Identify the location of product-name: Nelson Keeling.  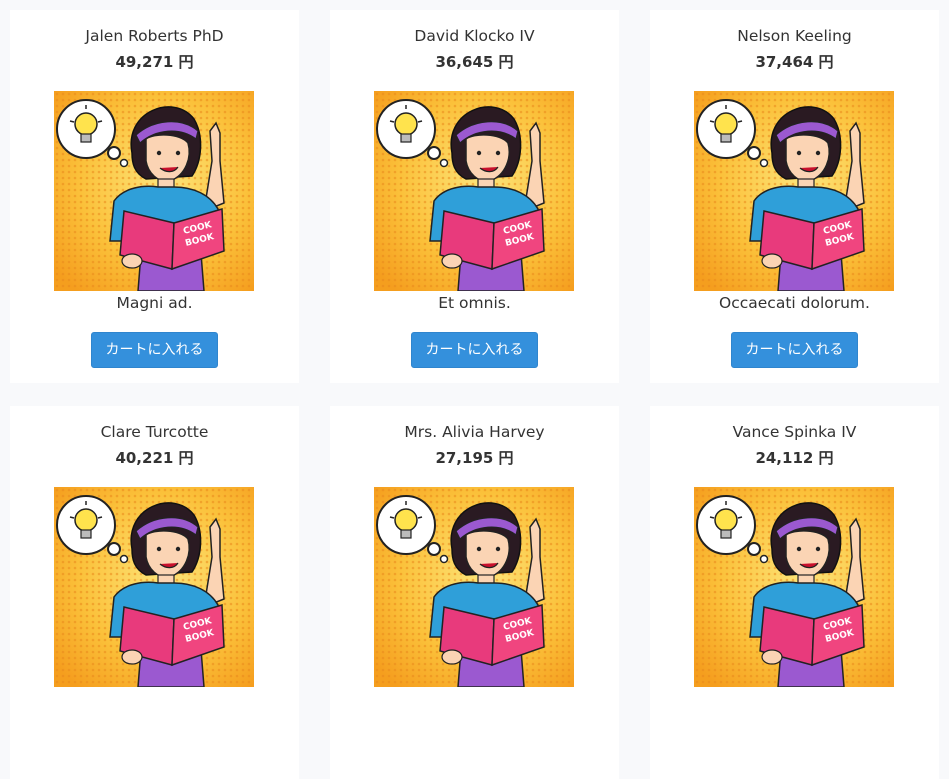
(794, 36).